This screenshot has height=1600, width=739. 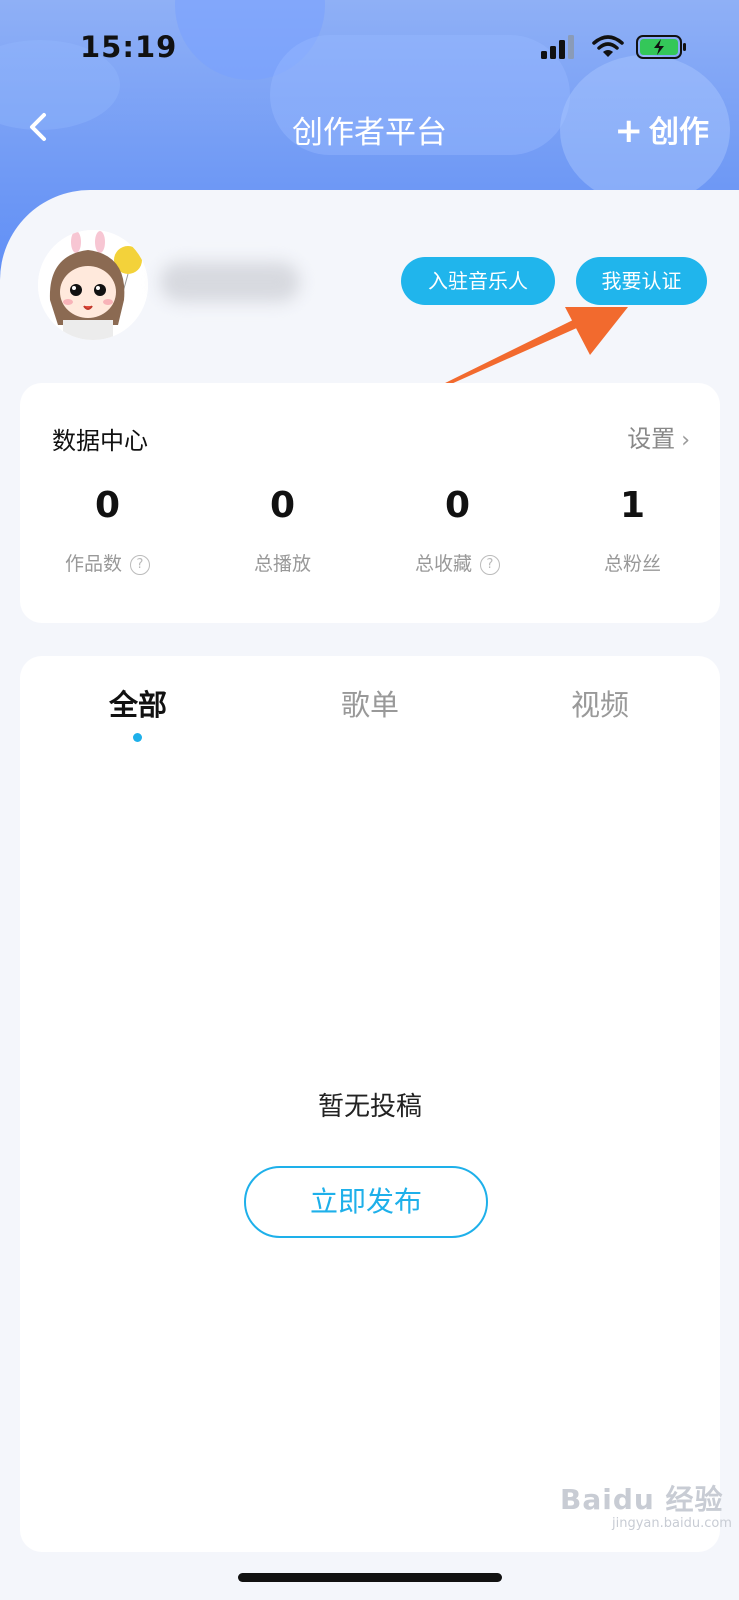 What do you see at coordinates (672, 1523) in the screenshot?
I see `watermark-site: jingyan.baidu.com` at bounding box center [672, 1523].